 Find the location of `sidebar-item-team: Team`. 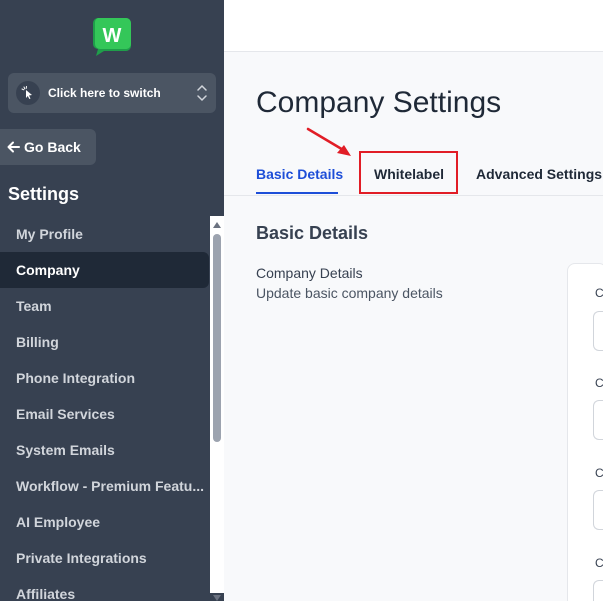

sidebar-item-team: Team is located at coordinates (105, 306).